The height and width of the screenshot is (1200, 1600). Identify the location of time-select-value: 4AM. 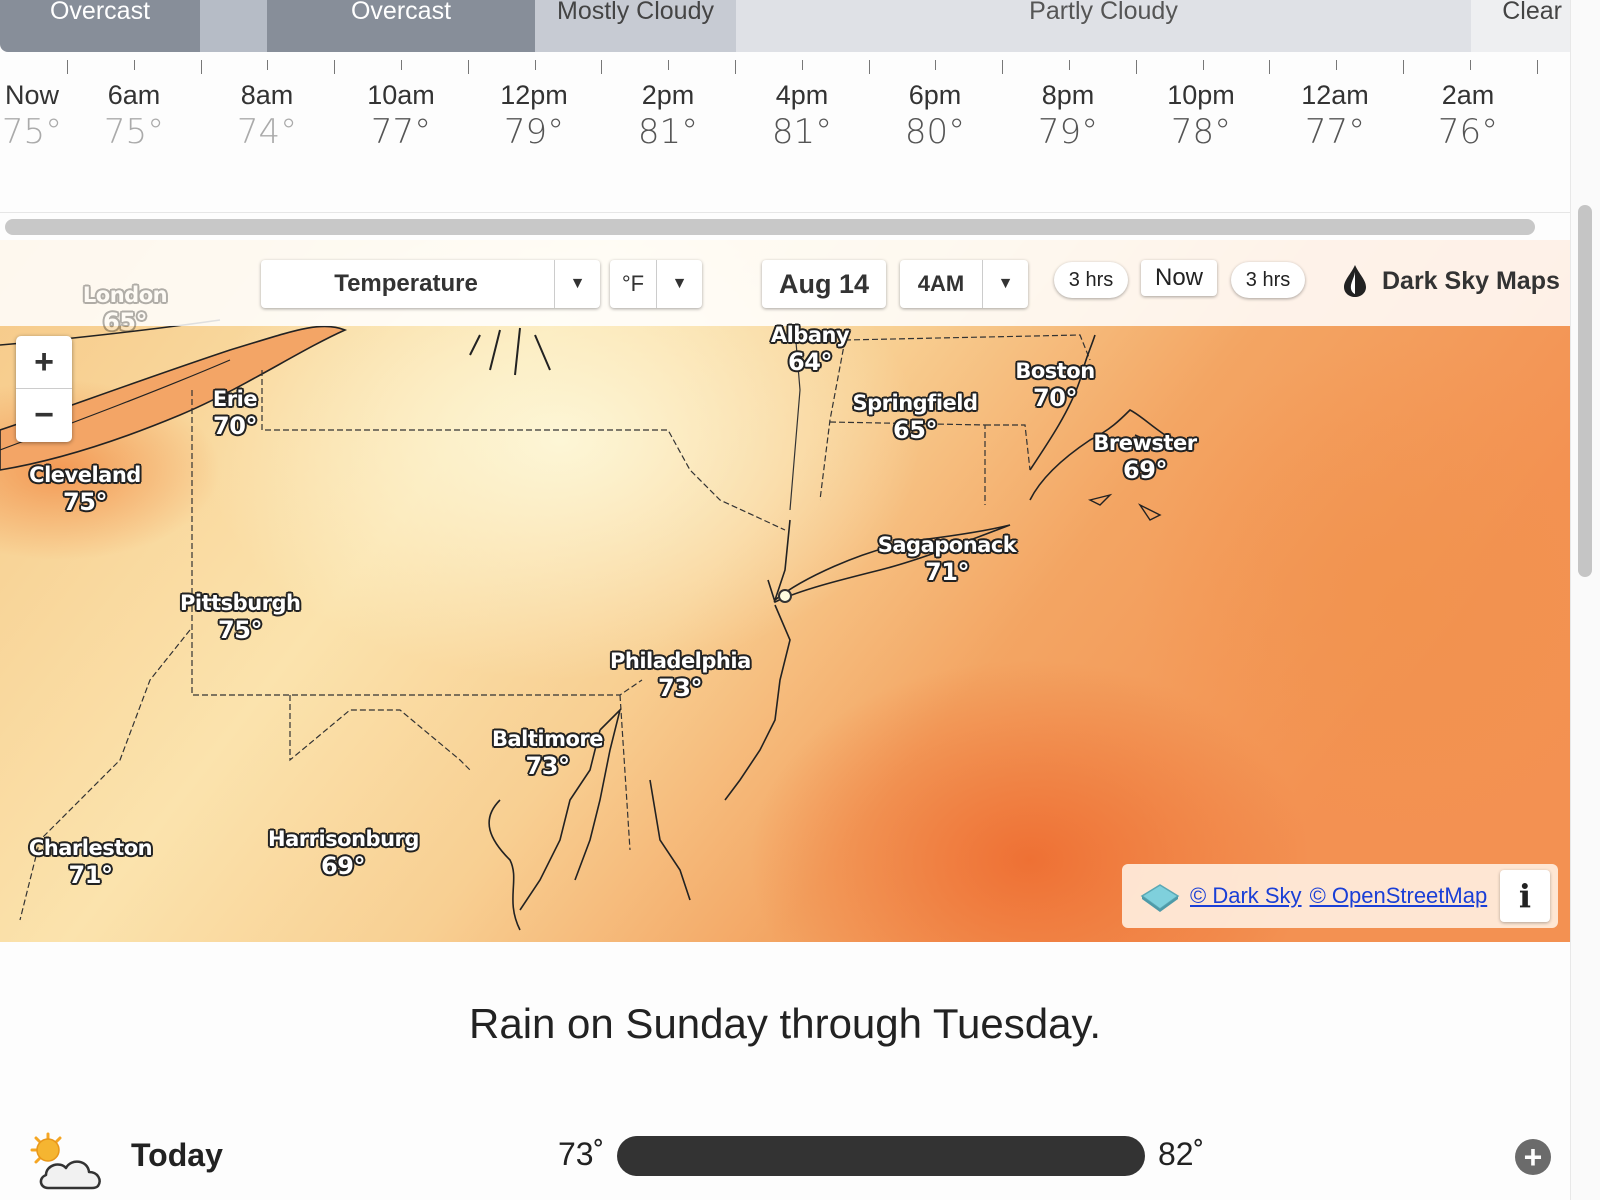
(941, 283).